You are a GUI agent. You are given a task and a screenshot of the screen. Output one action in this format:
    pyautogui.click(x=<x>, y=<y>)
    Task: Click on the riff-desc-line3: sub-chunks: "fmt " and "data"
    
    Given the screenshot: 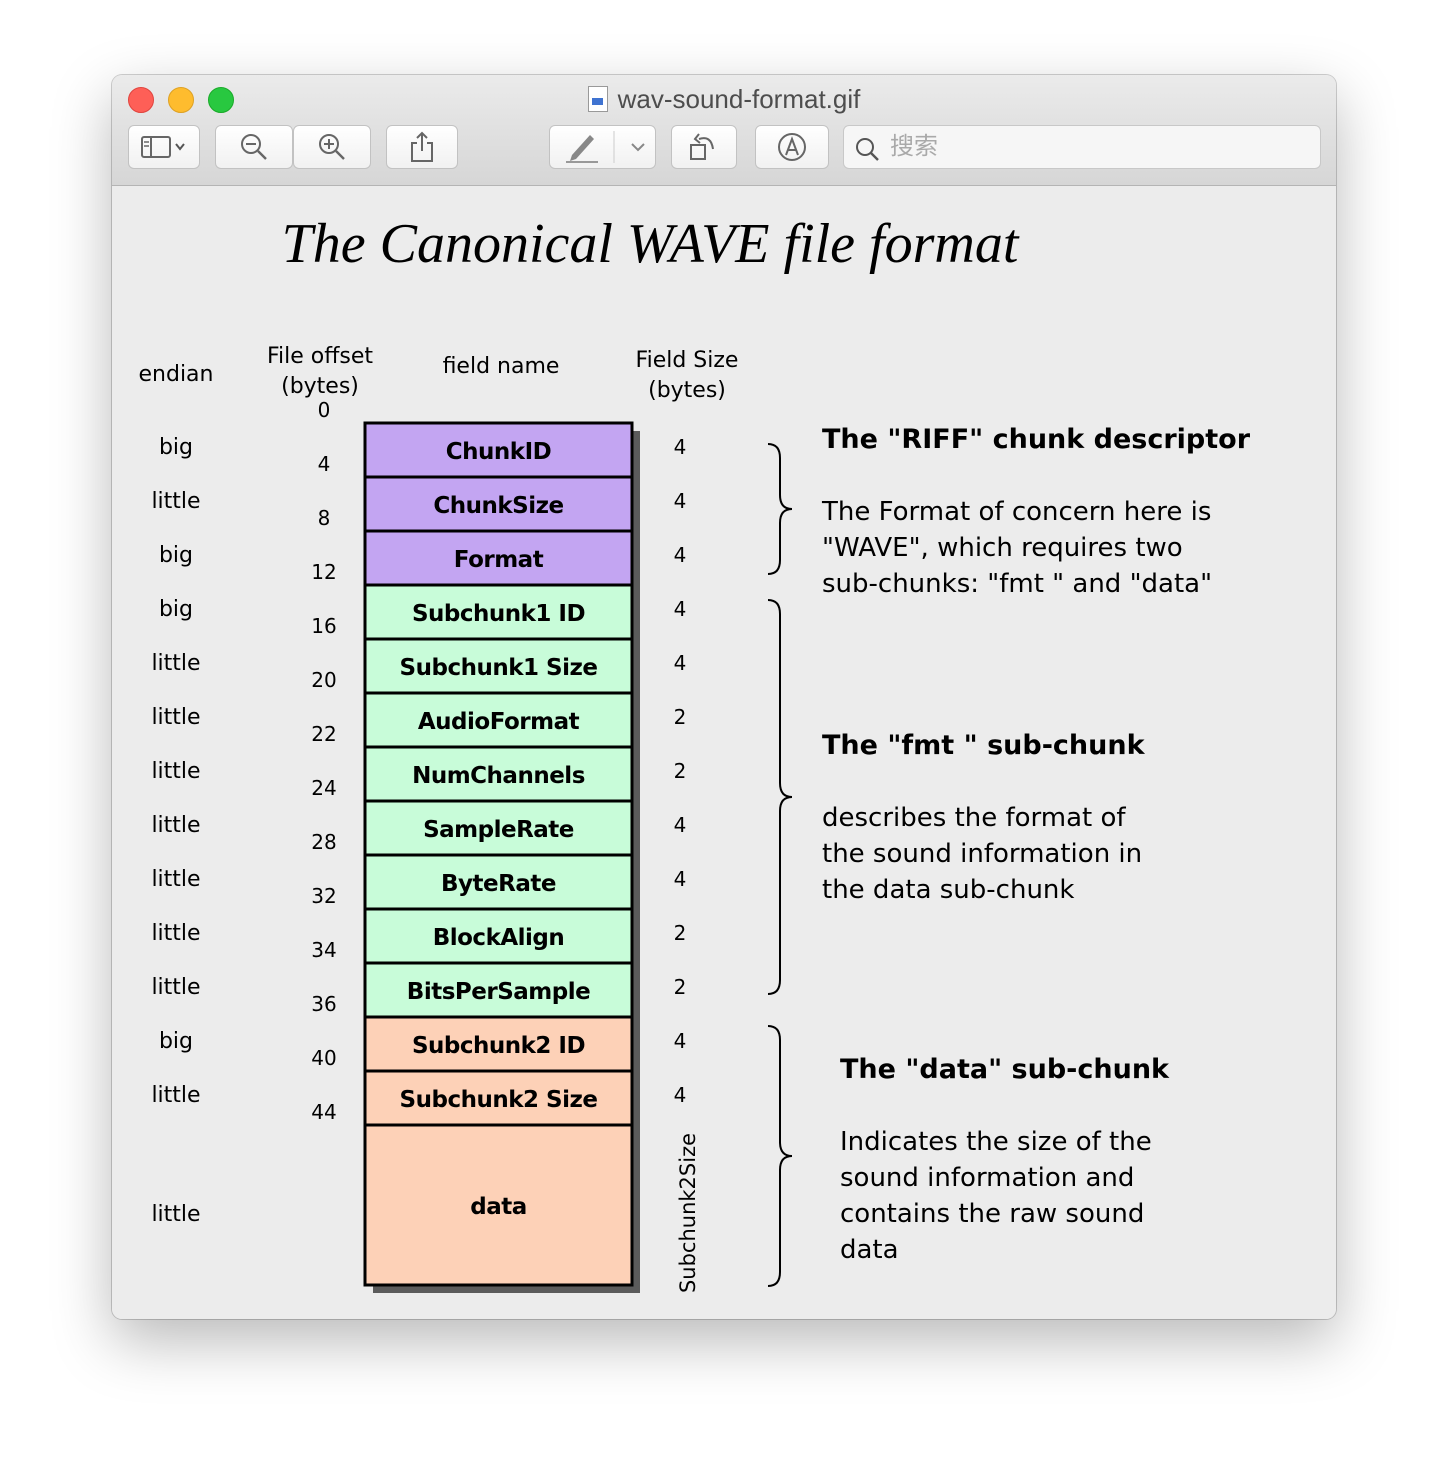 What is the action you would take?
    pyautogui.click(x=1017, y=584)
    